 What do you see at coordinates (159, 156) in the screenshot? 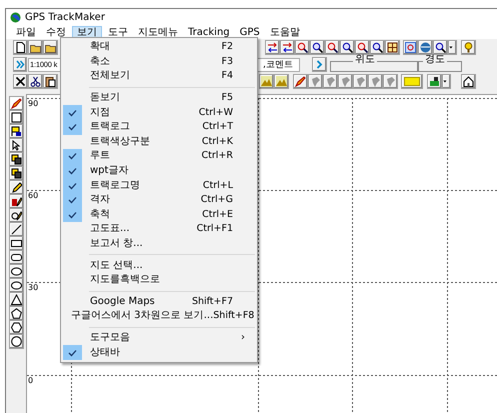
I see `menu-item: 루트 Ctrl+R` at bounding box center [159, 156].